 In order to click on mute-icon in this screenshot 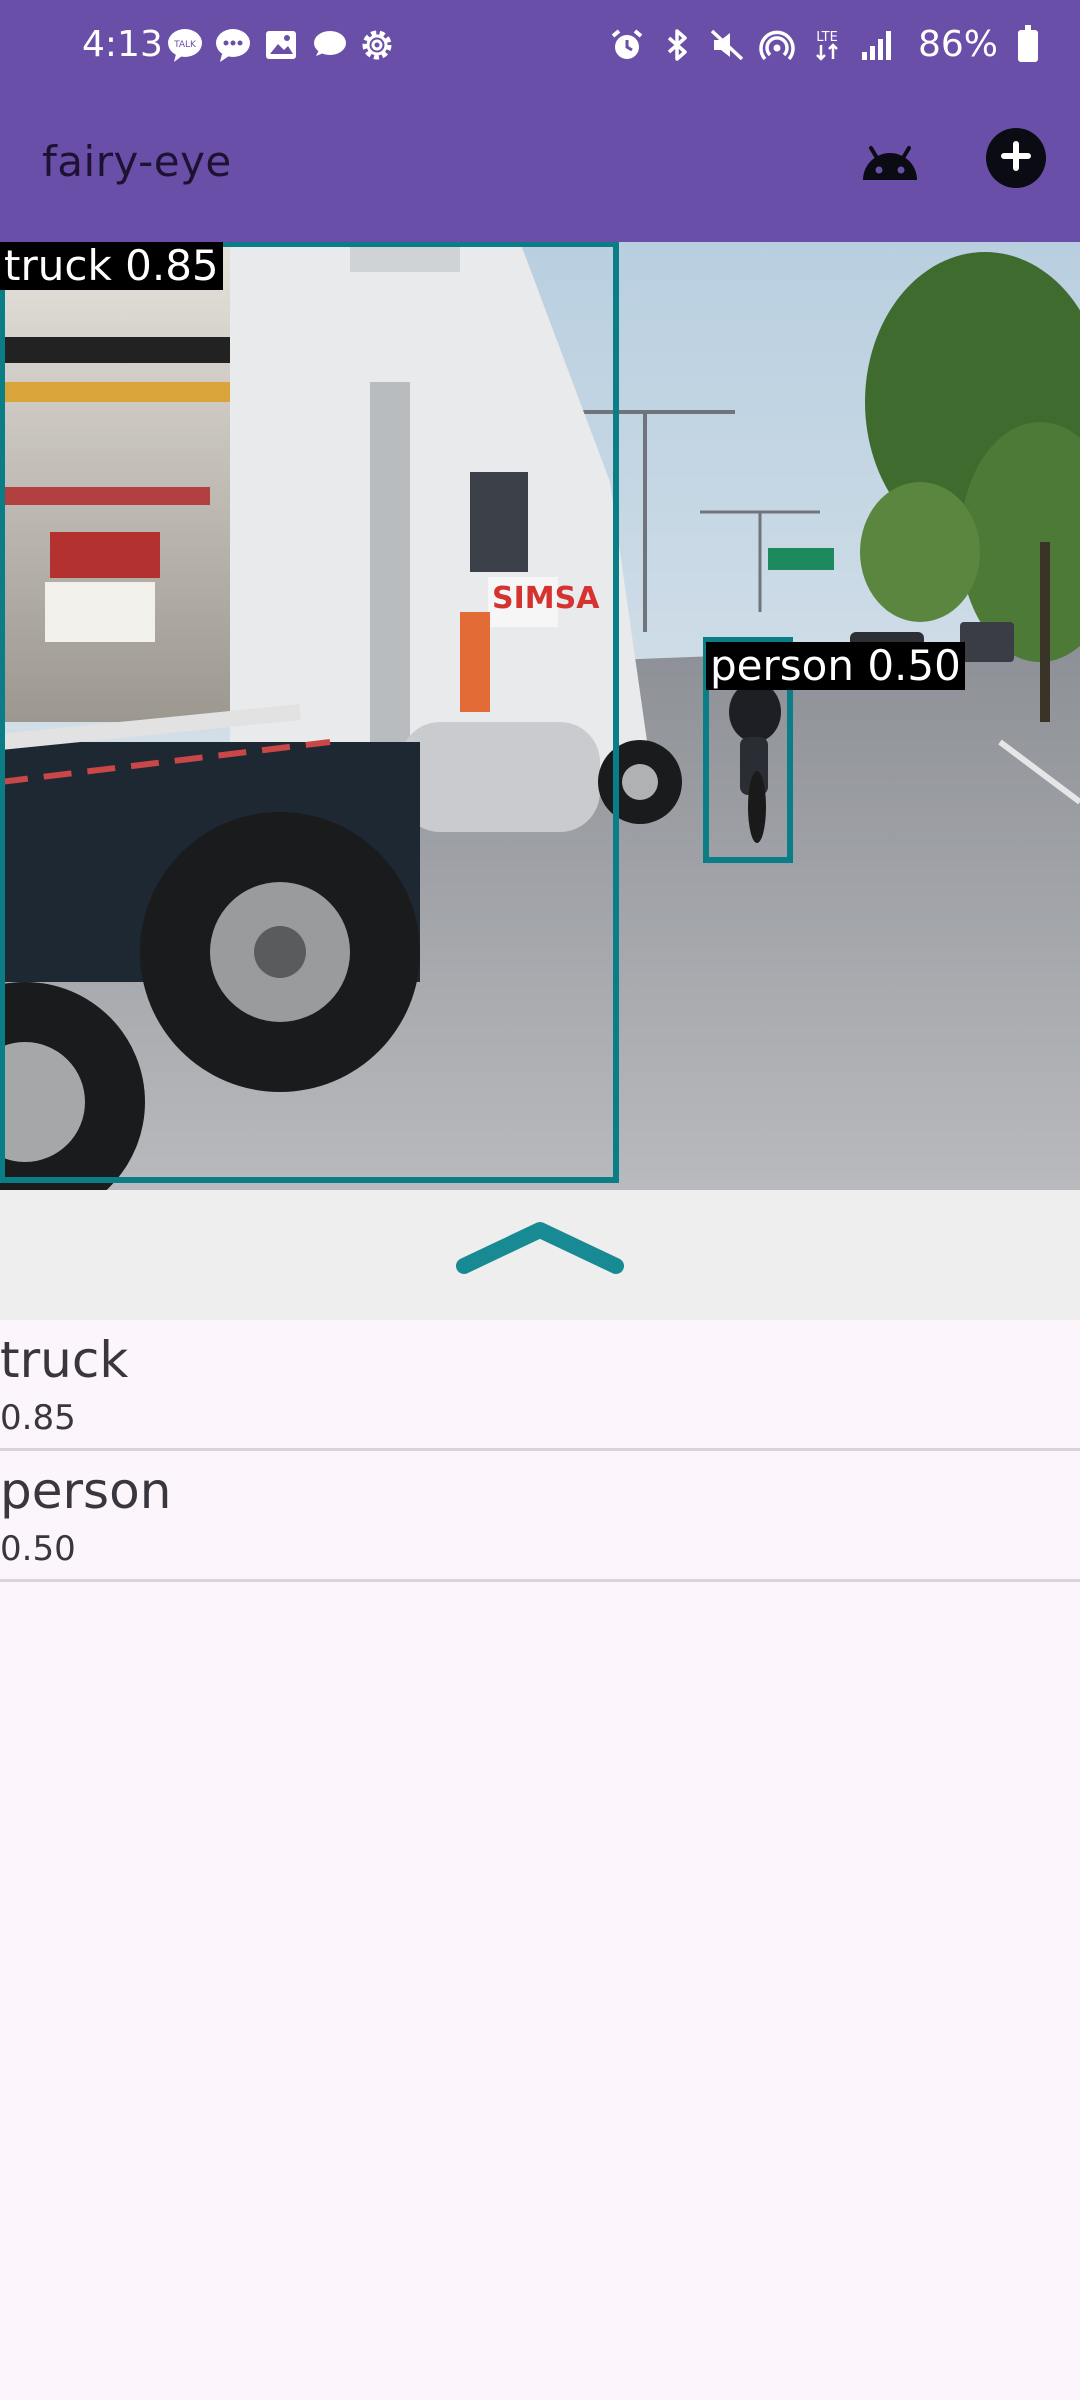, I will do `click(727, 45)`.